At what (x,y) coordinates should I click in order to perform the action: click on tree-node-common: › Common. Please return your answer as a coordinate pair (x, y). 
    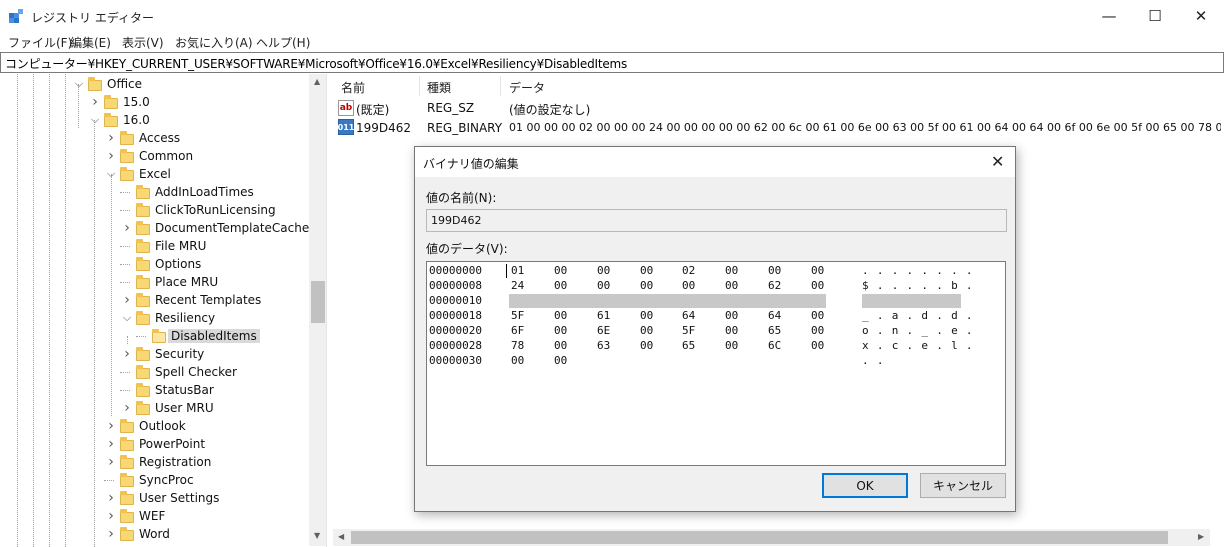
    Looking at the image, I should click on (154, 156).